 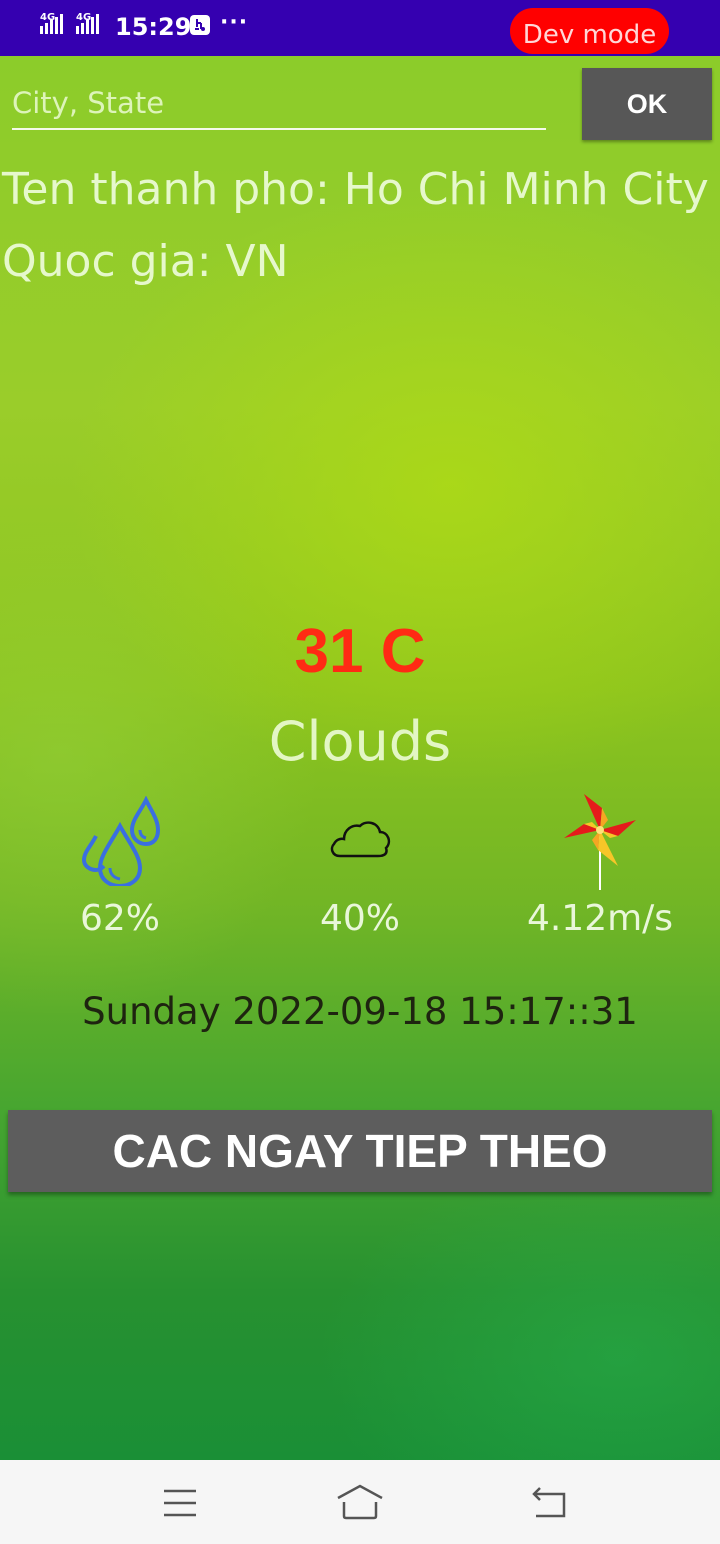 What do you see at coordinates (360, 651) in the screenshot?
I see `temperature-value: 31 C` at bounding box center [360, 651].